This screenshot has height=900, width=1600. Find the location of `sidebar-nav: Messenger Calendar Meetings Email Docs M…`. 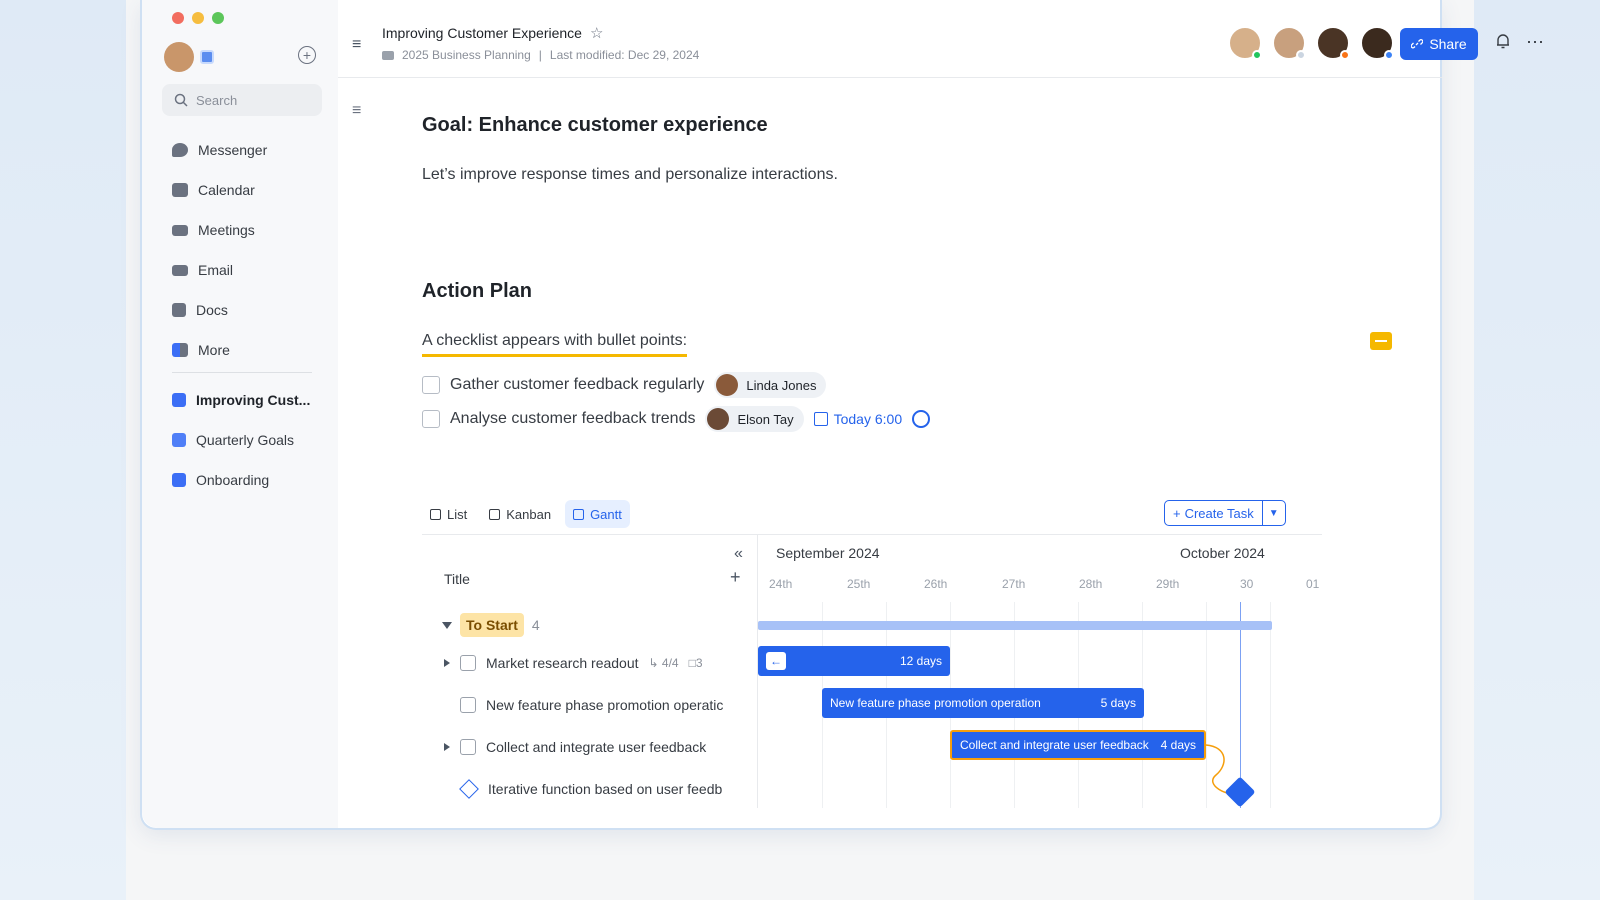

sidebar-nav: Messenger Calendar Meetings Email Docs M… is located at coordinates (242, 250).